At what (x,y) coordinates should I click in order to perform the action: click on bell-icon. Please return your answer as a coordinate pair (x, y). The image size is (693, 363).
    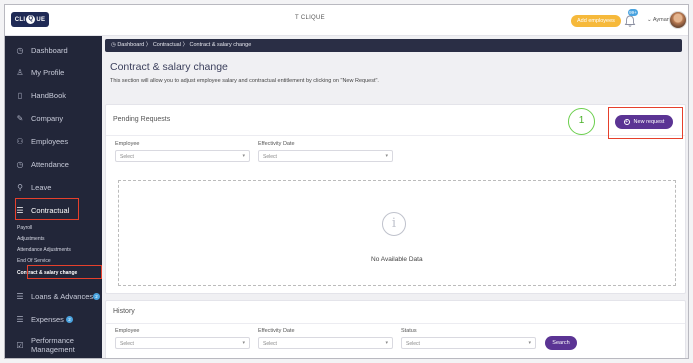
    Looking at the image, I should click on (630, 21).